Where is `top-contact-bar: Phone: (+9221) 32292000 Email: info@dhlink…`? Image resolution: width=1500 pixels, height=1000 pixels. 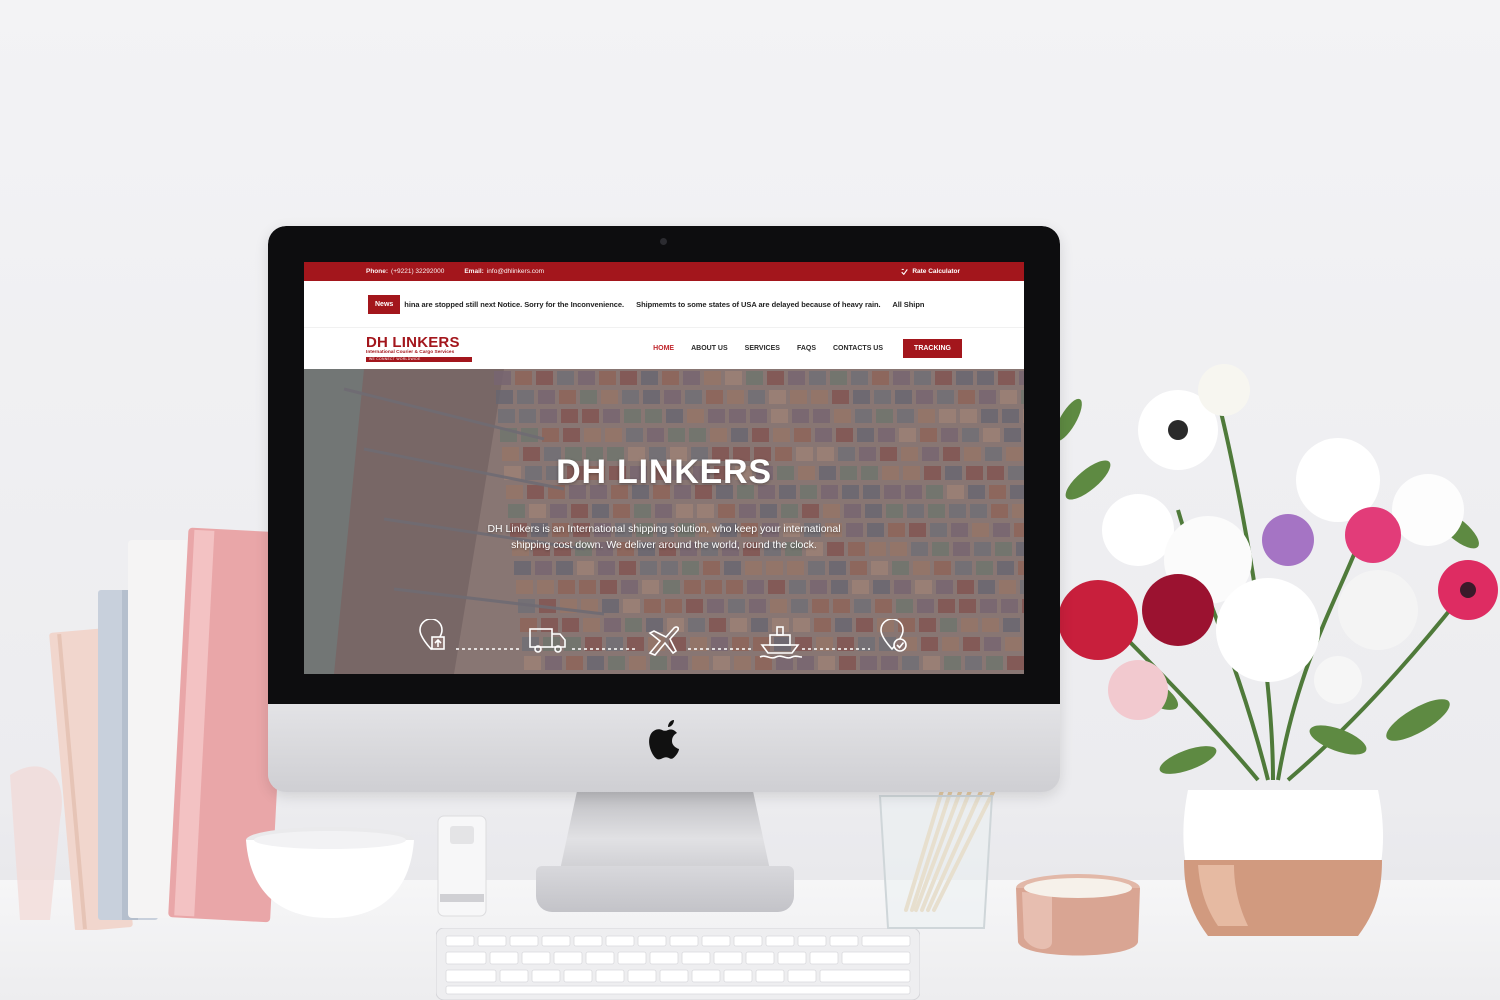
top-contact-bar: Phone: (+9221) 32292000 Email: info@dhlink… is located at coordinates (664, 271).